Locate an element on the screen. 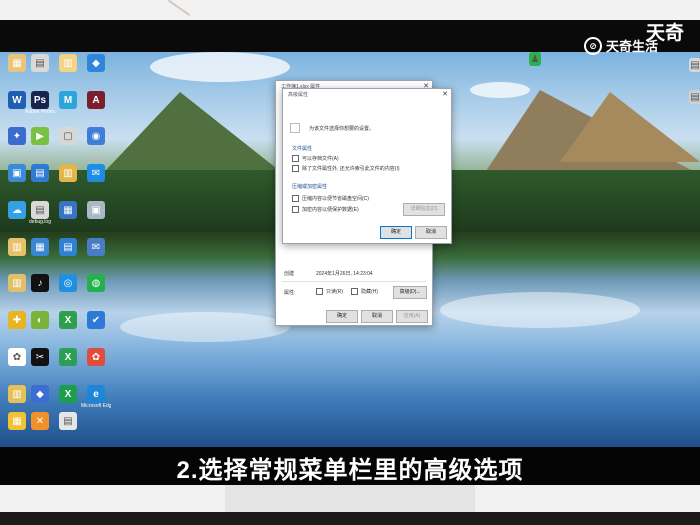 The height and width of the screenshot is (525, 700). desktop-icon: ◉ is located at coordinates (96, 136).